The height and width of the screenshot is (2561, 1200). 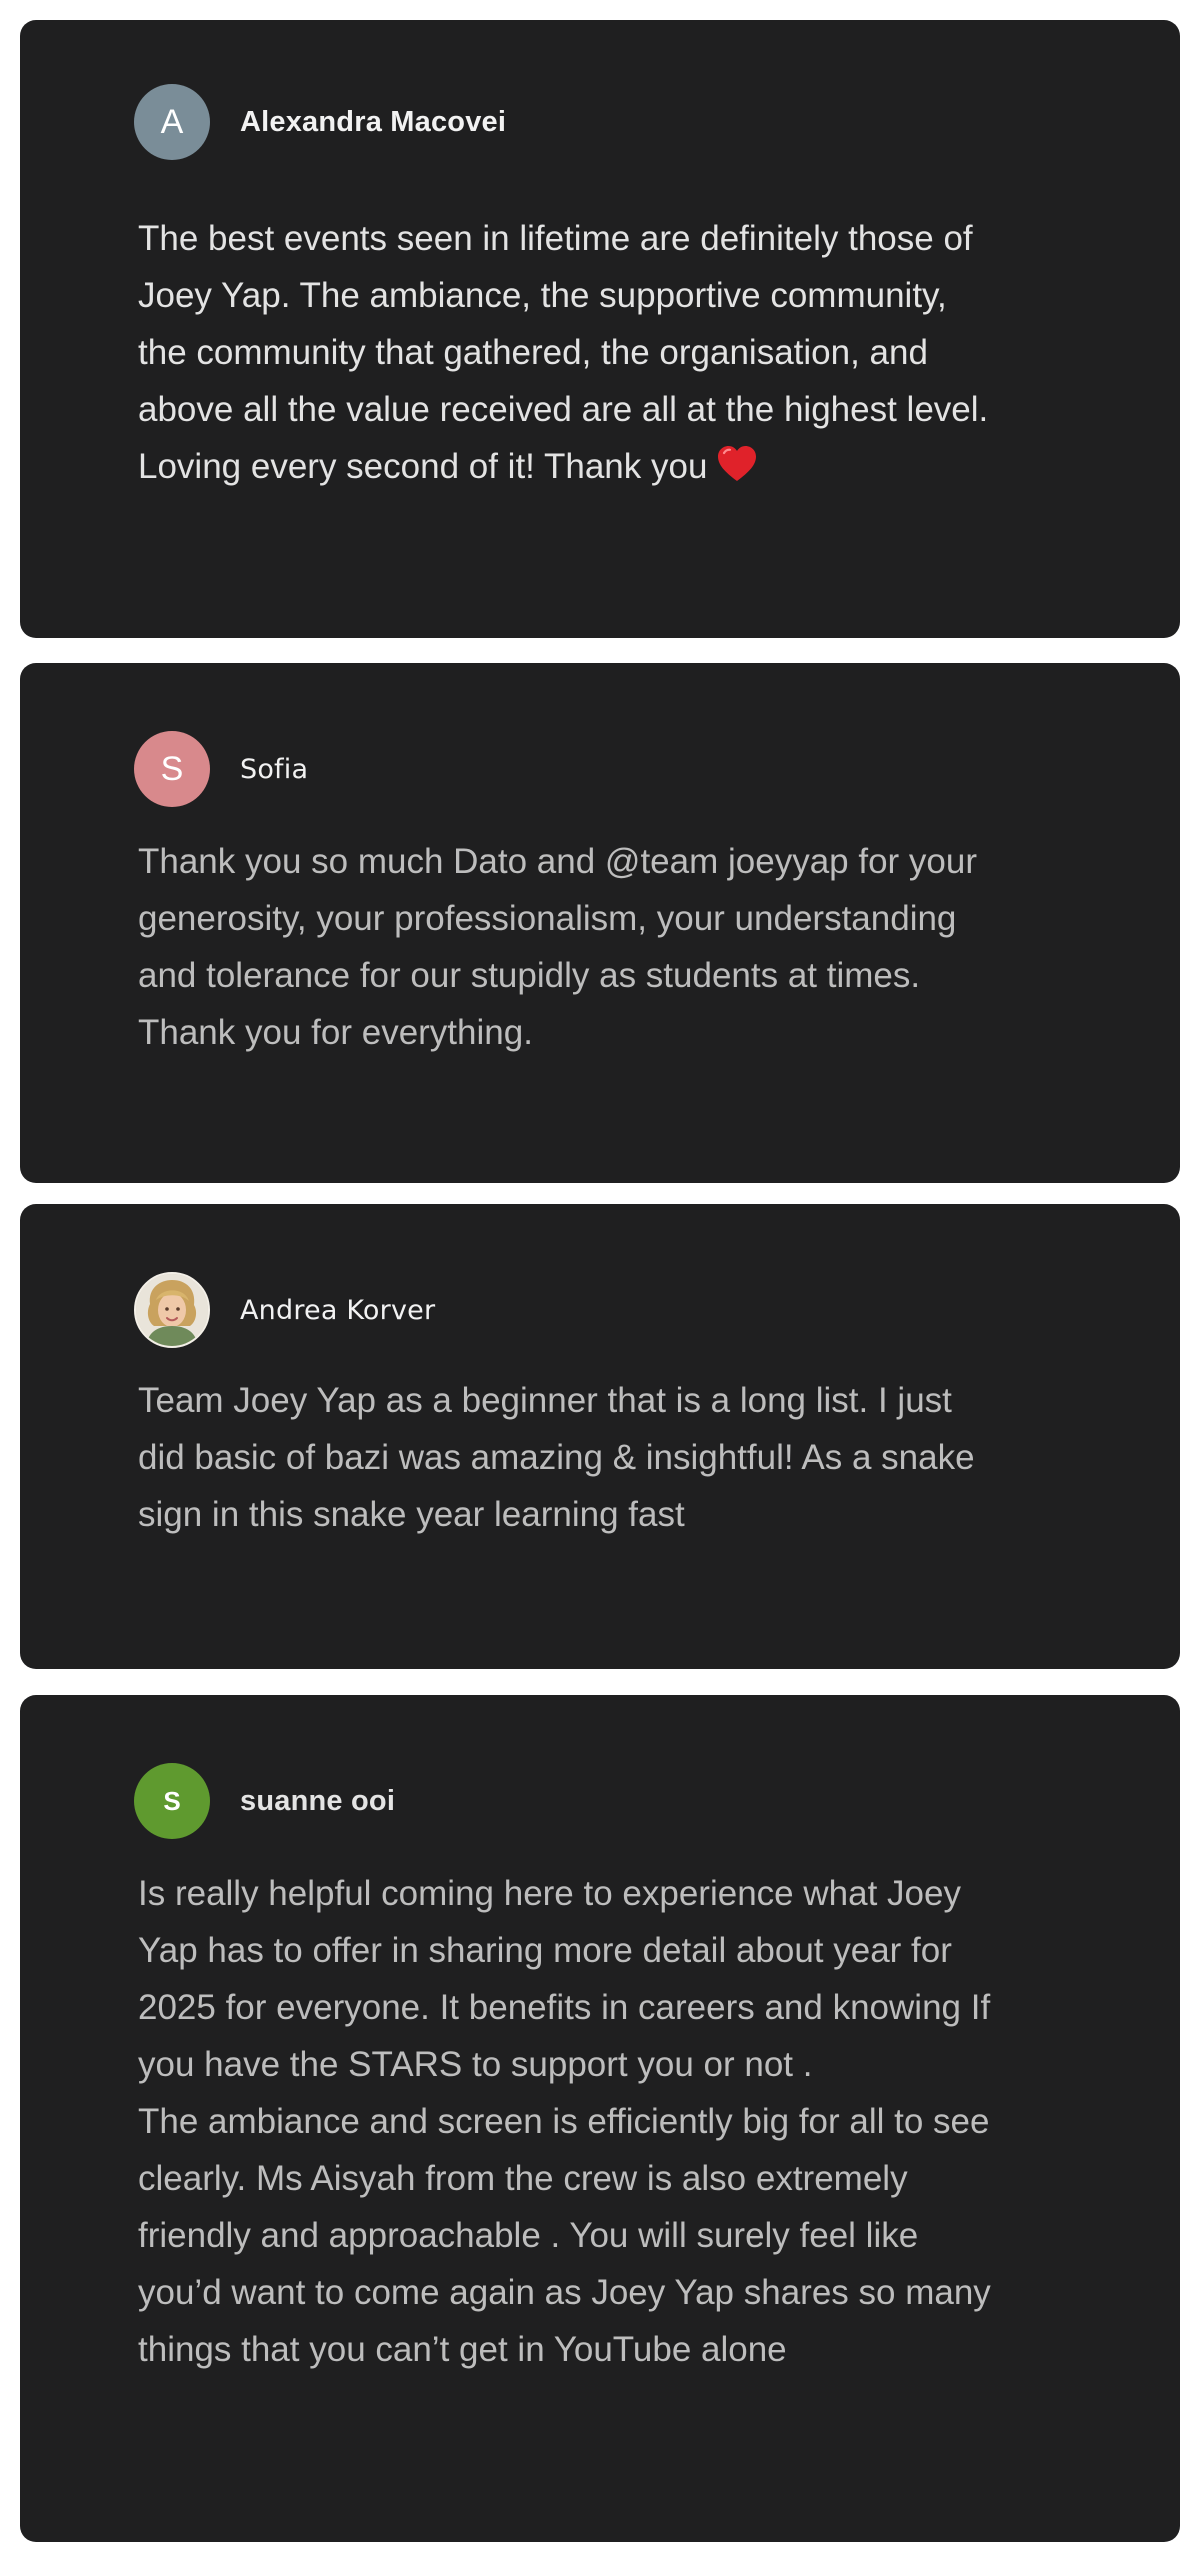 What do you see at coordinates (274, 769) in the screenshot?
I see `reviewer-name: Sofia` at bounding box center [274, 769].